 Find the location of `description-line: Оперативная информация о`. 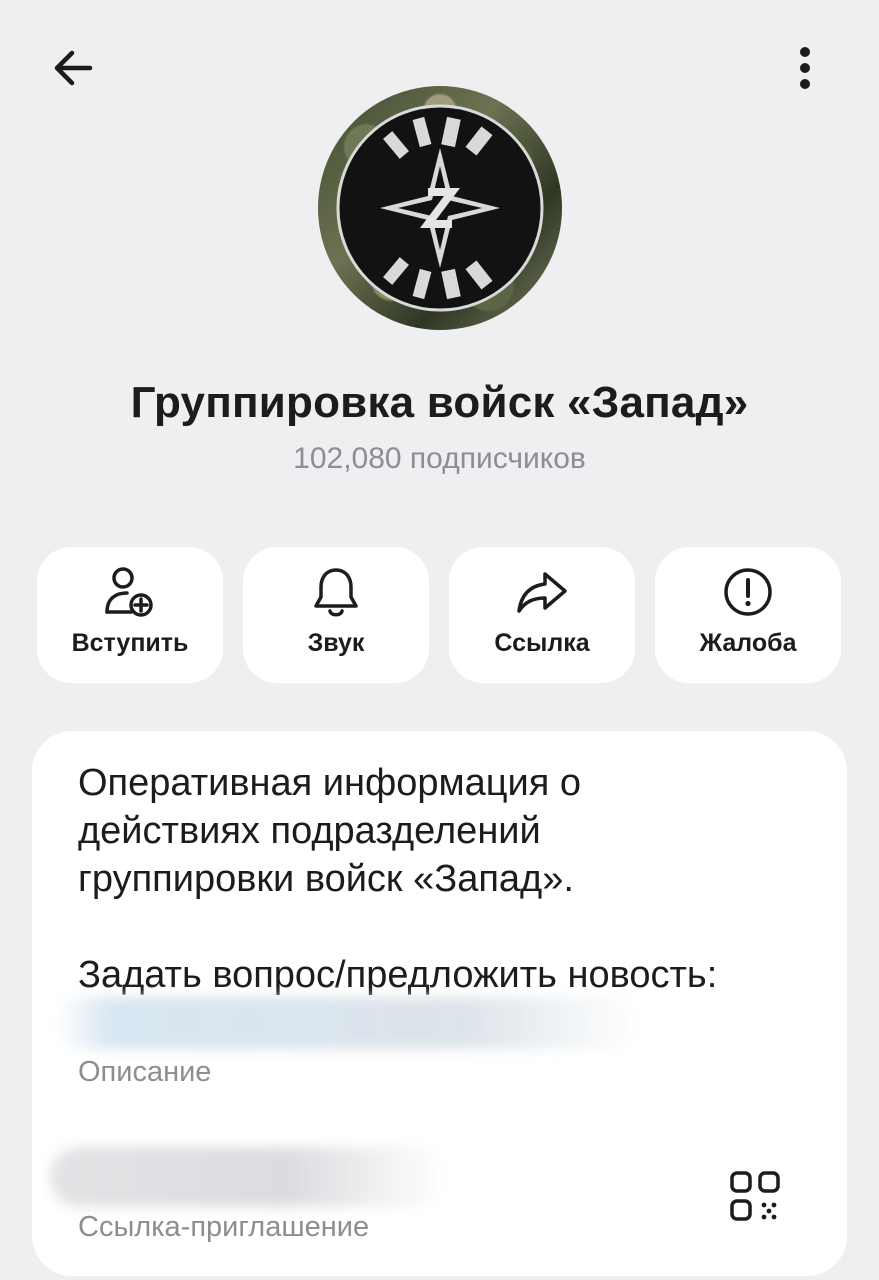

description-line: Оперативная информация о is located at coordinates (330, 783).